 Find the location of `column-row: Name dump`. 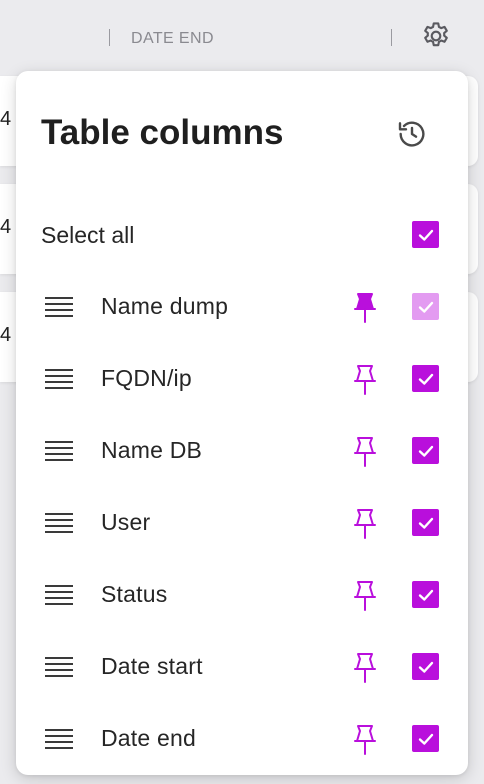

column-row: Name dump is located at coordinates (242, 307).